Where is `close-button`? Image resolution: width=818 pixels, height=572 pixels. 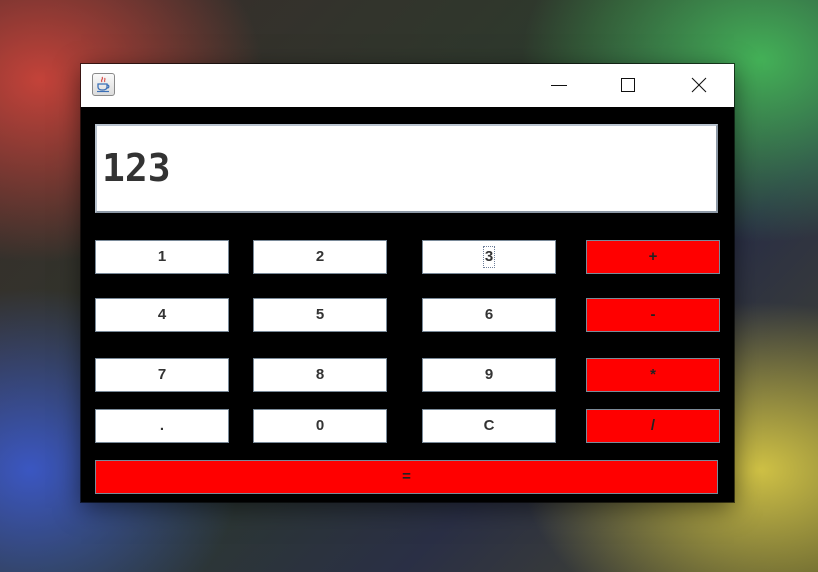
close-button is located at coordinates (699, 85).